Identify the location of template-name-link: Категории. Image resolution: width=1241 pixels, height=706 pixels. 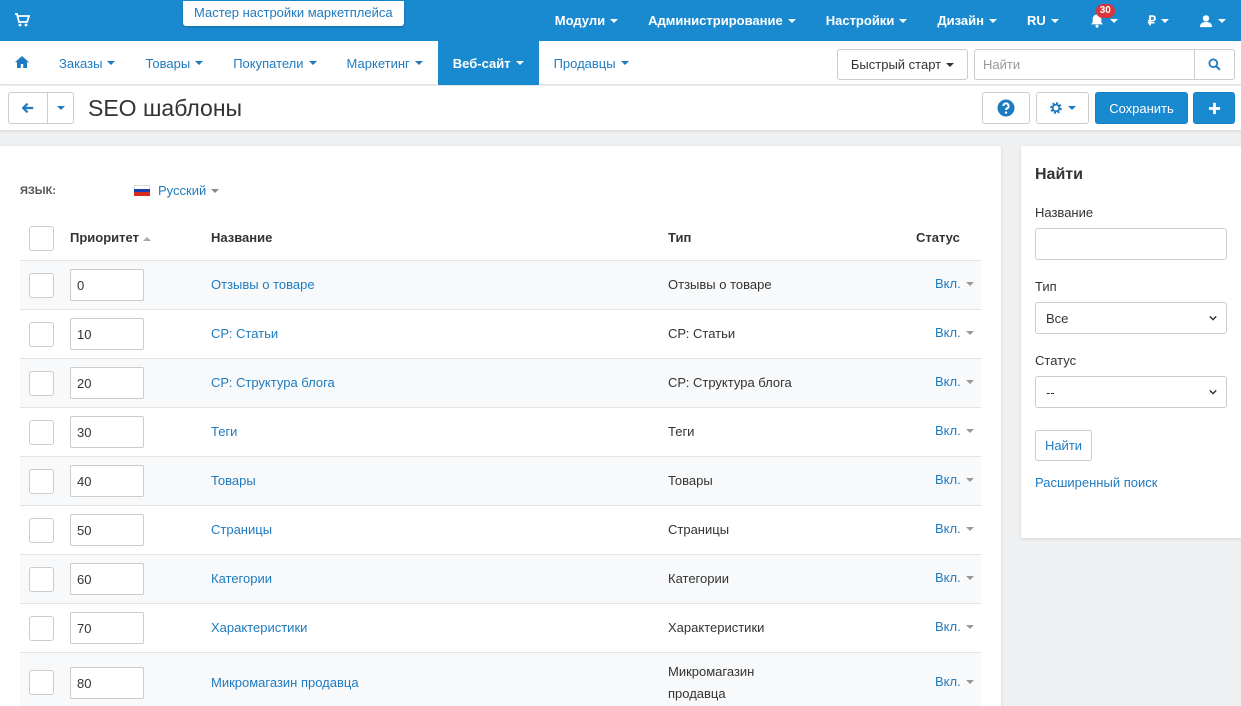
(241, 578).